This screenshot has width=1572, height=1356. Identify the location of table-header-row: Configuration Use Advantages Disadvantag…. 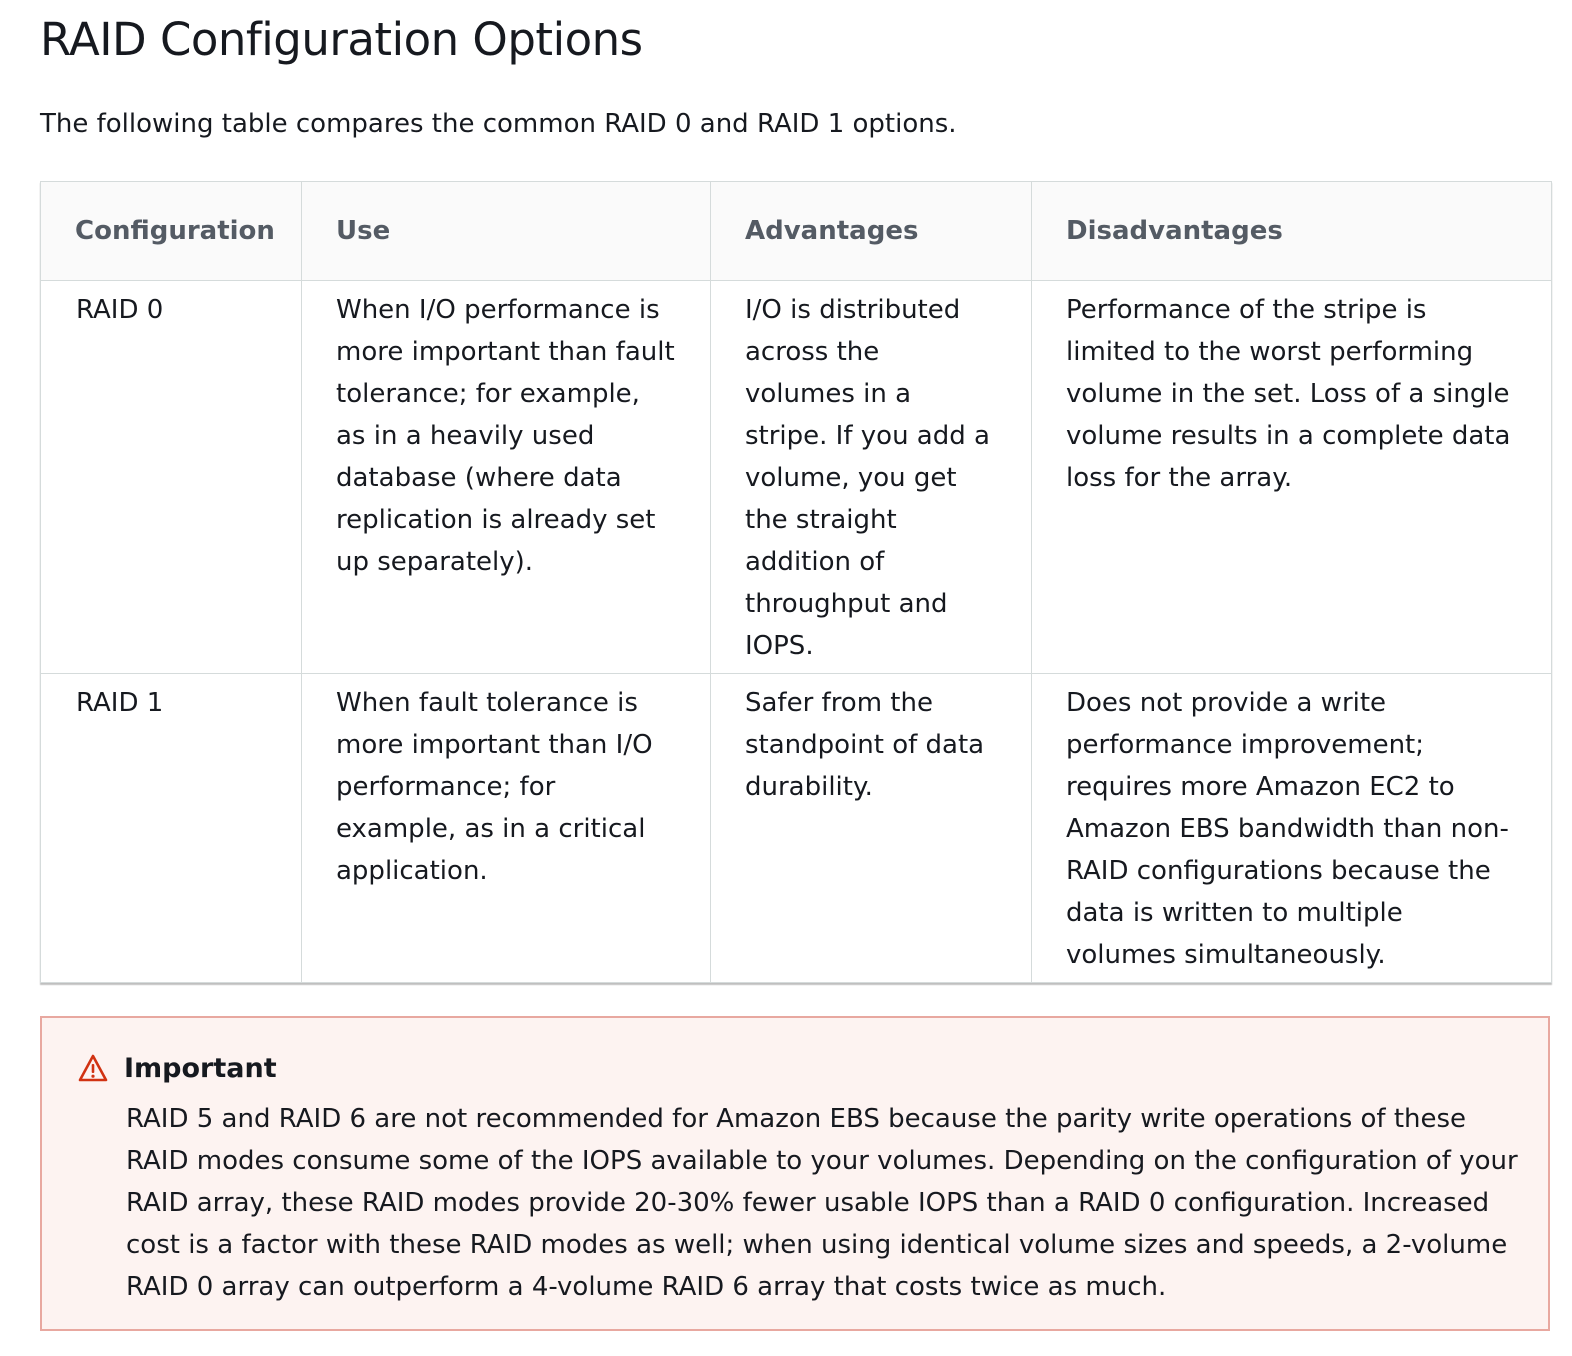
(796, 231).